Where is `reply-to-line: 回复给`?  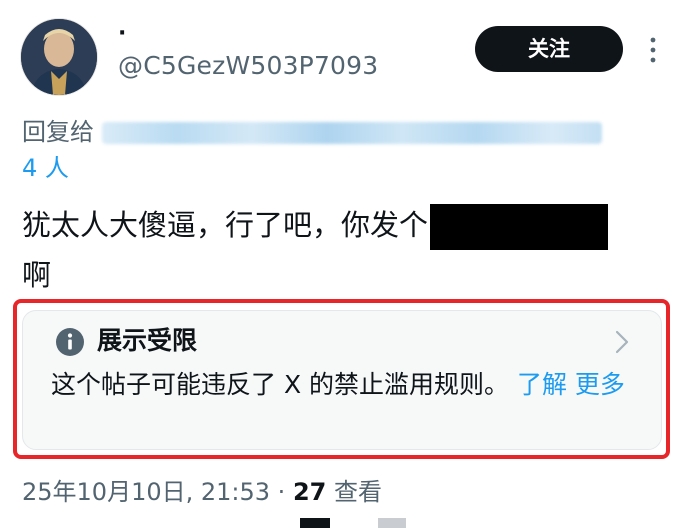
reply-to-line: 回复给 is located at coordinates (356, 132).